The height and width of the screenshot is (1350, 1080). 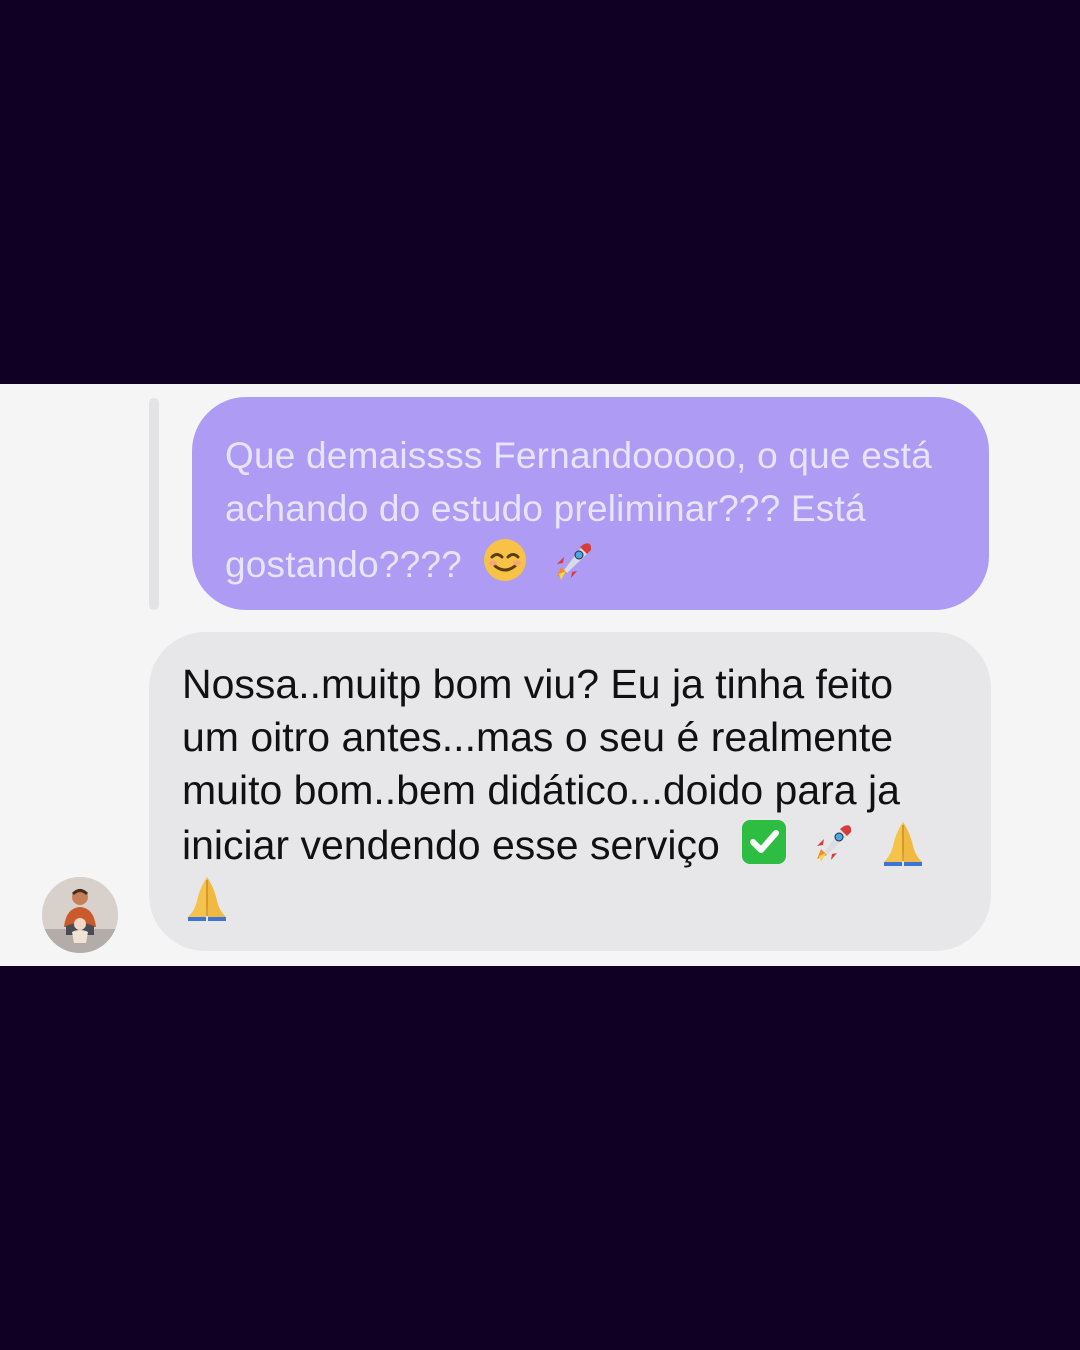 I want to click on reply-context-bar, so click(x=154, y=504).